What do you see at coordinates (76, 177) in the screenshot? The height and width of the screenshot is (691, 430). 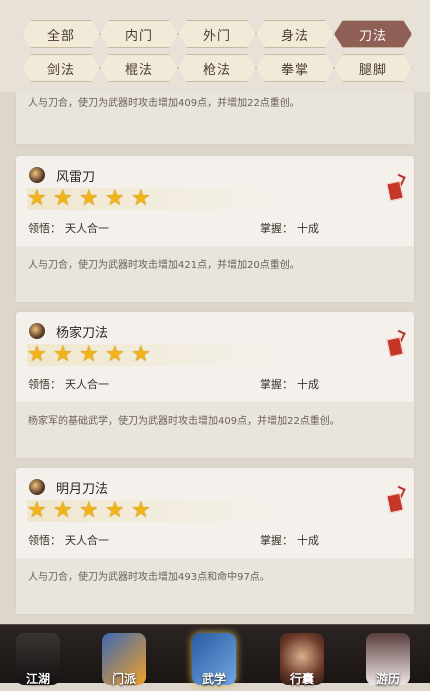 I see `skill-name: 风雷刀` at bounding box center [76, 177].